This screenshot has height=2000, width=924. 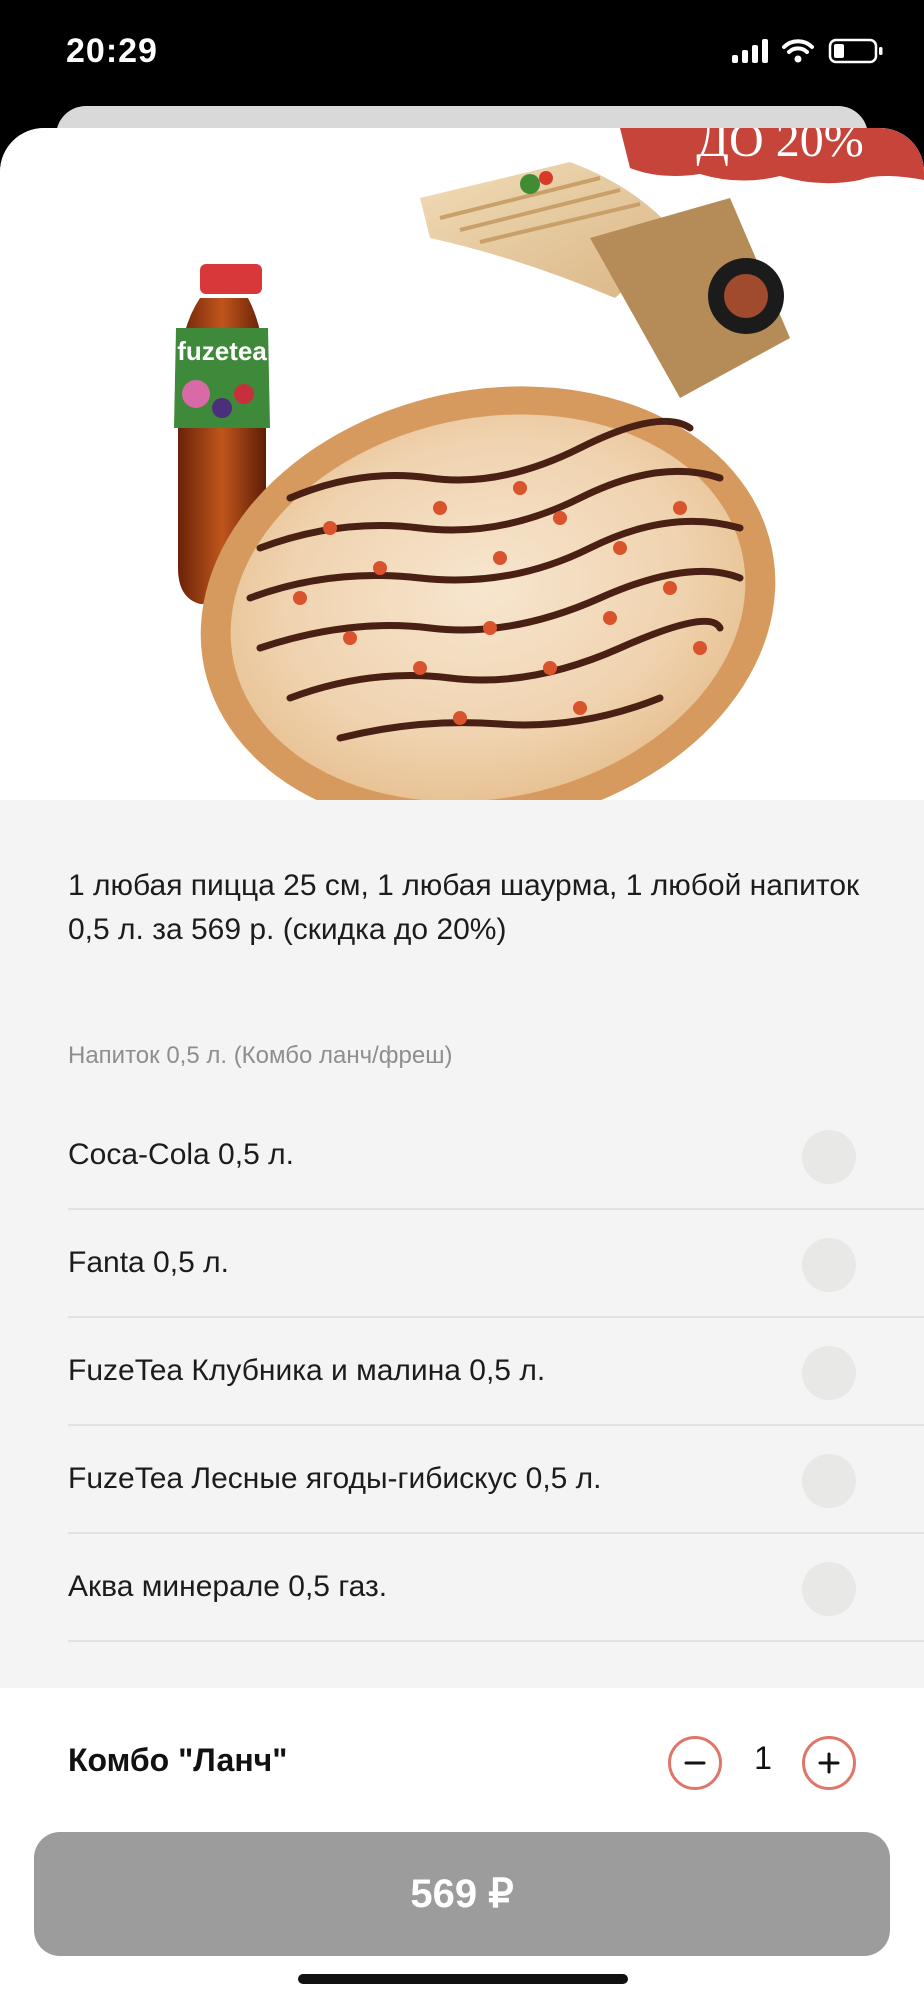 I want to click on wifi-icon, so click(x=798, y=51).